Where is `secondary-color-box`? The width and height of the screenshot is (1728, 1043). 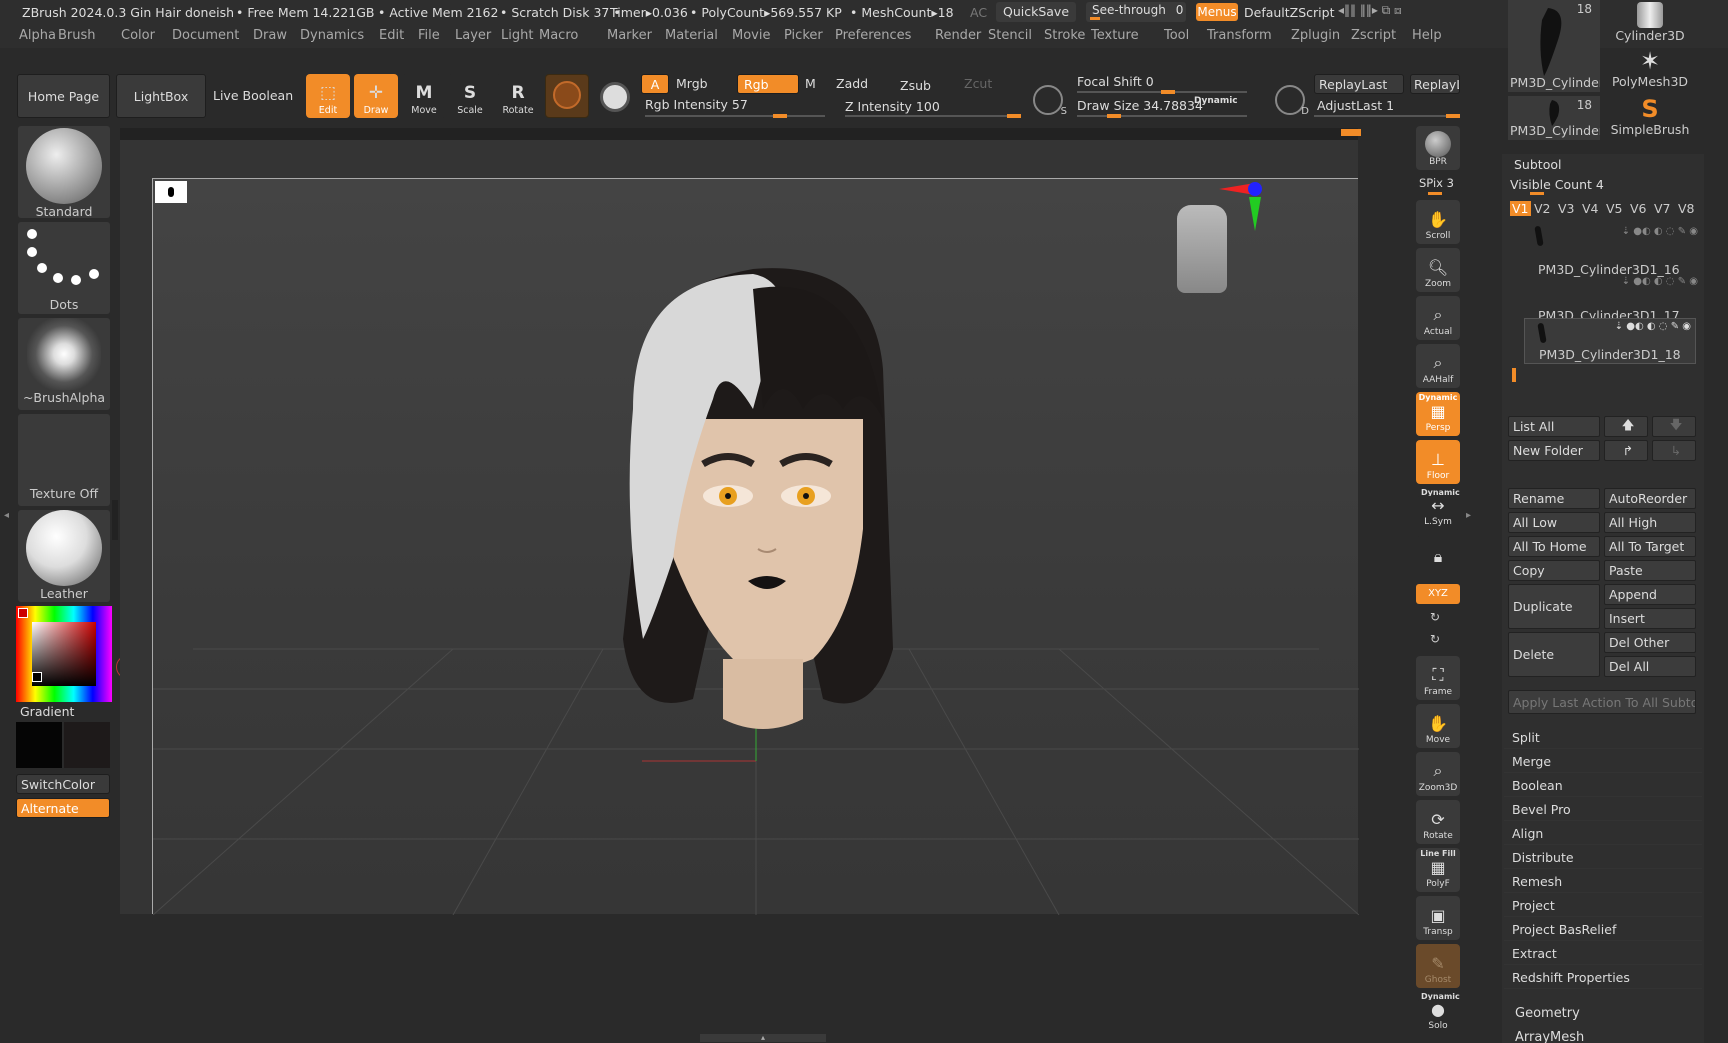
secondary-color-box is located at coordinates (87, 745).